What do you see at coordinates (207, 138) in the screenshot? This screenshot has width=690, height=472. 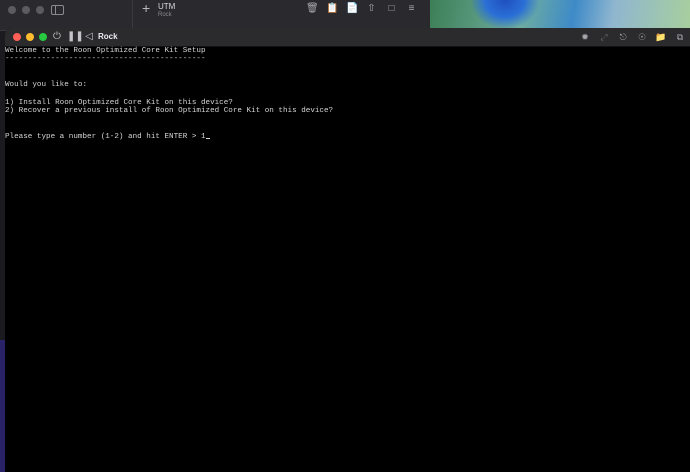 I see `text-cursor` at bounding box center [207, 138].